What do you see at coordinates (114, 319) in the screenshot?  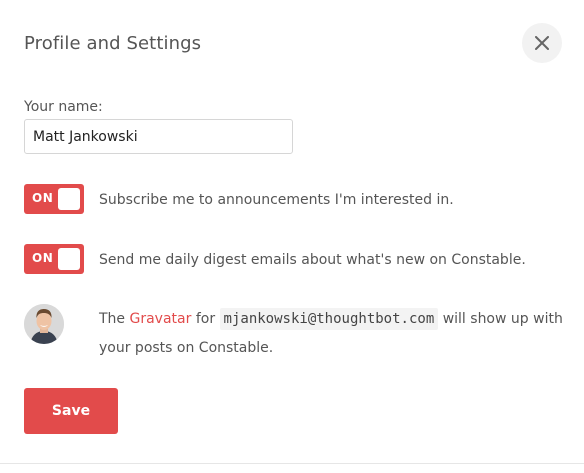 I see `gravatar-prefix: The` at bounding box center [114, 319].